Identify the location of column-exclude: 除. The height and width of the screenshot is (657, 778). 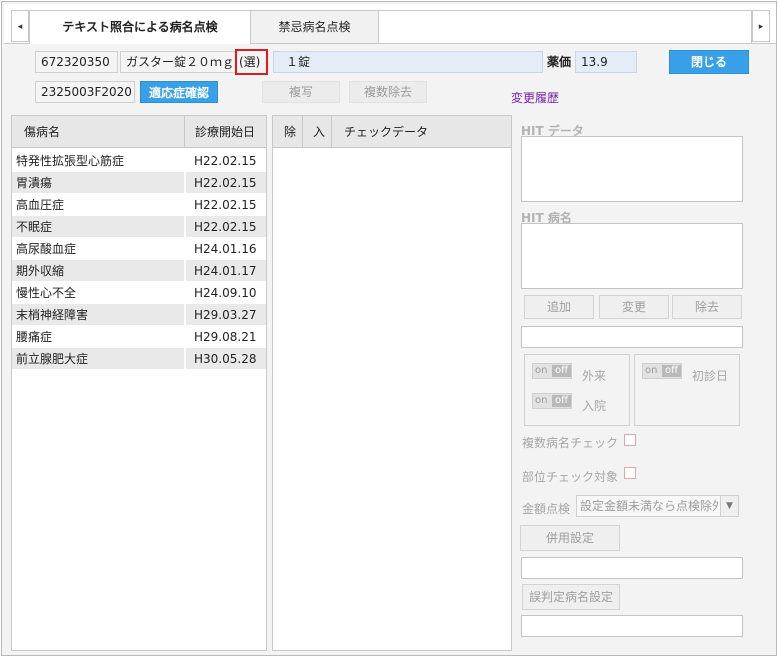
(290, 132).